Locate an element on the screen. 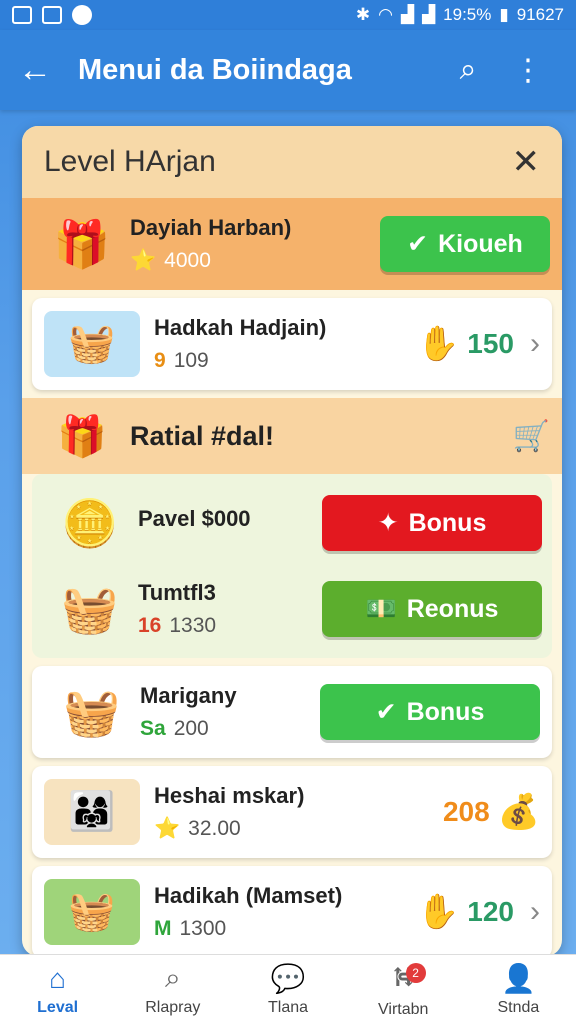 The image size is (576, 1024). nav-label: Virtabn is located at coordinates (403, 1009).